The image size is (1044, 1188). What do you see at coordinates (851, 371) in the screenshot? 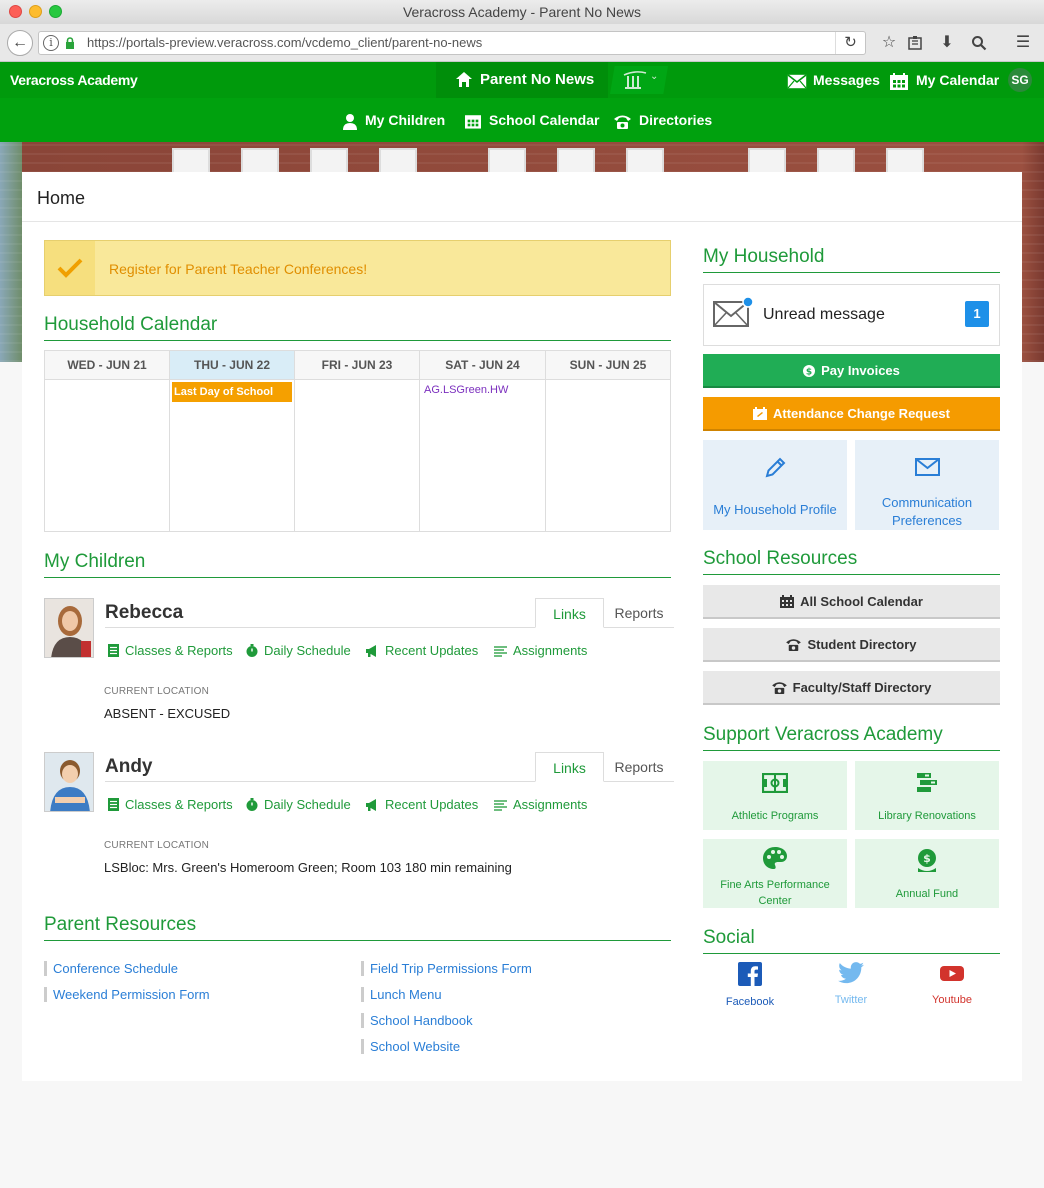
I see `pay-invoices-button: $ Pay Invoices` at bounding box center [851, 371].